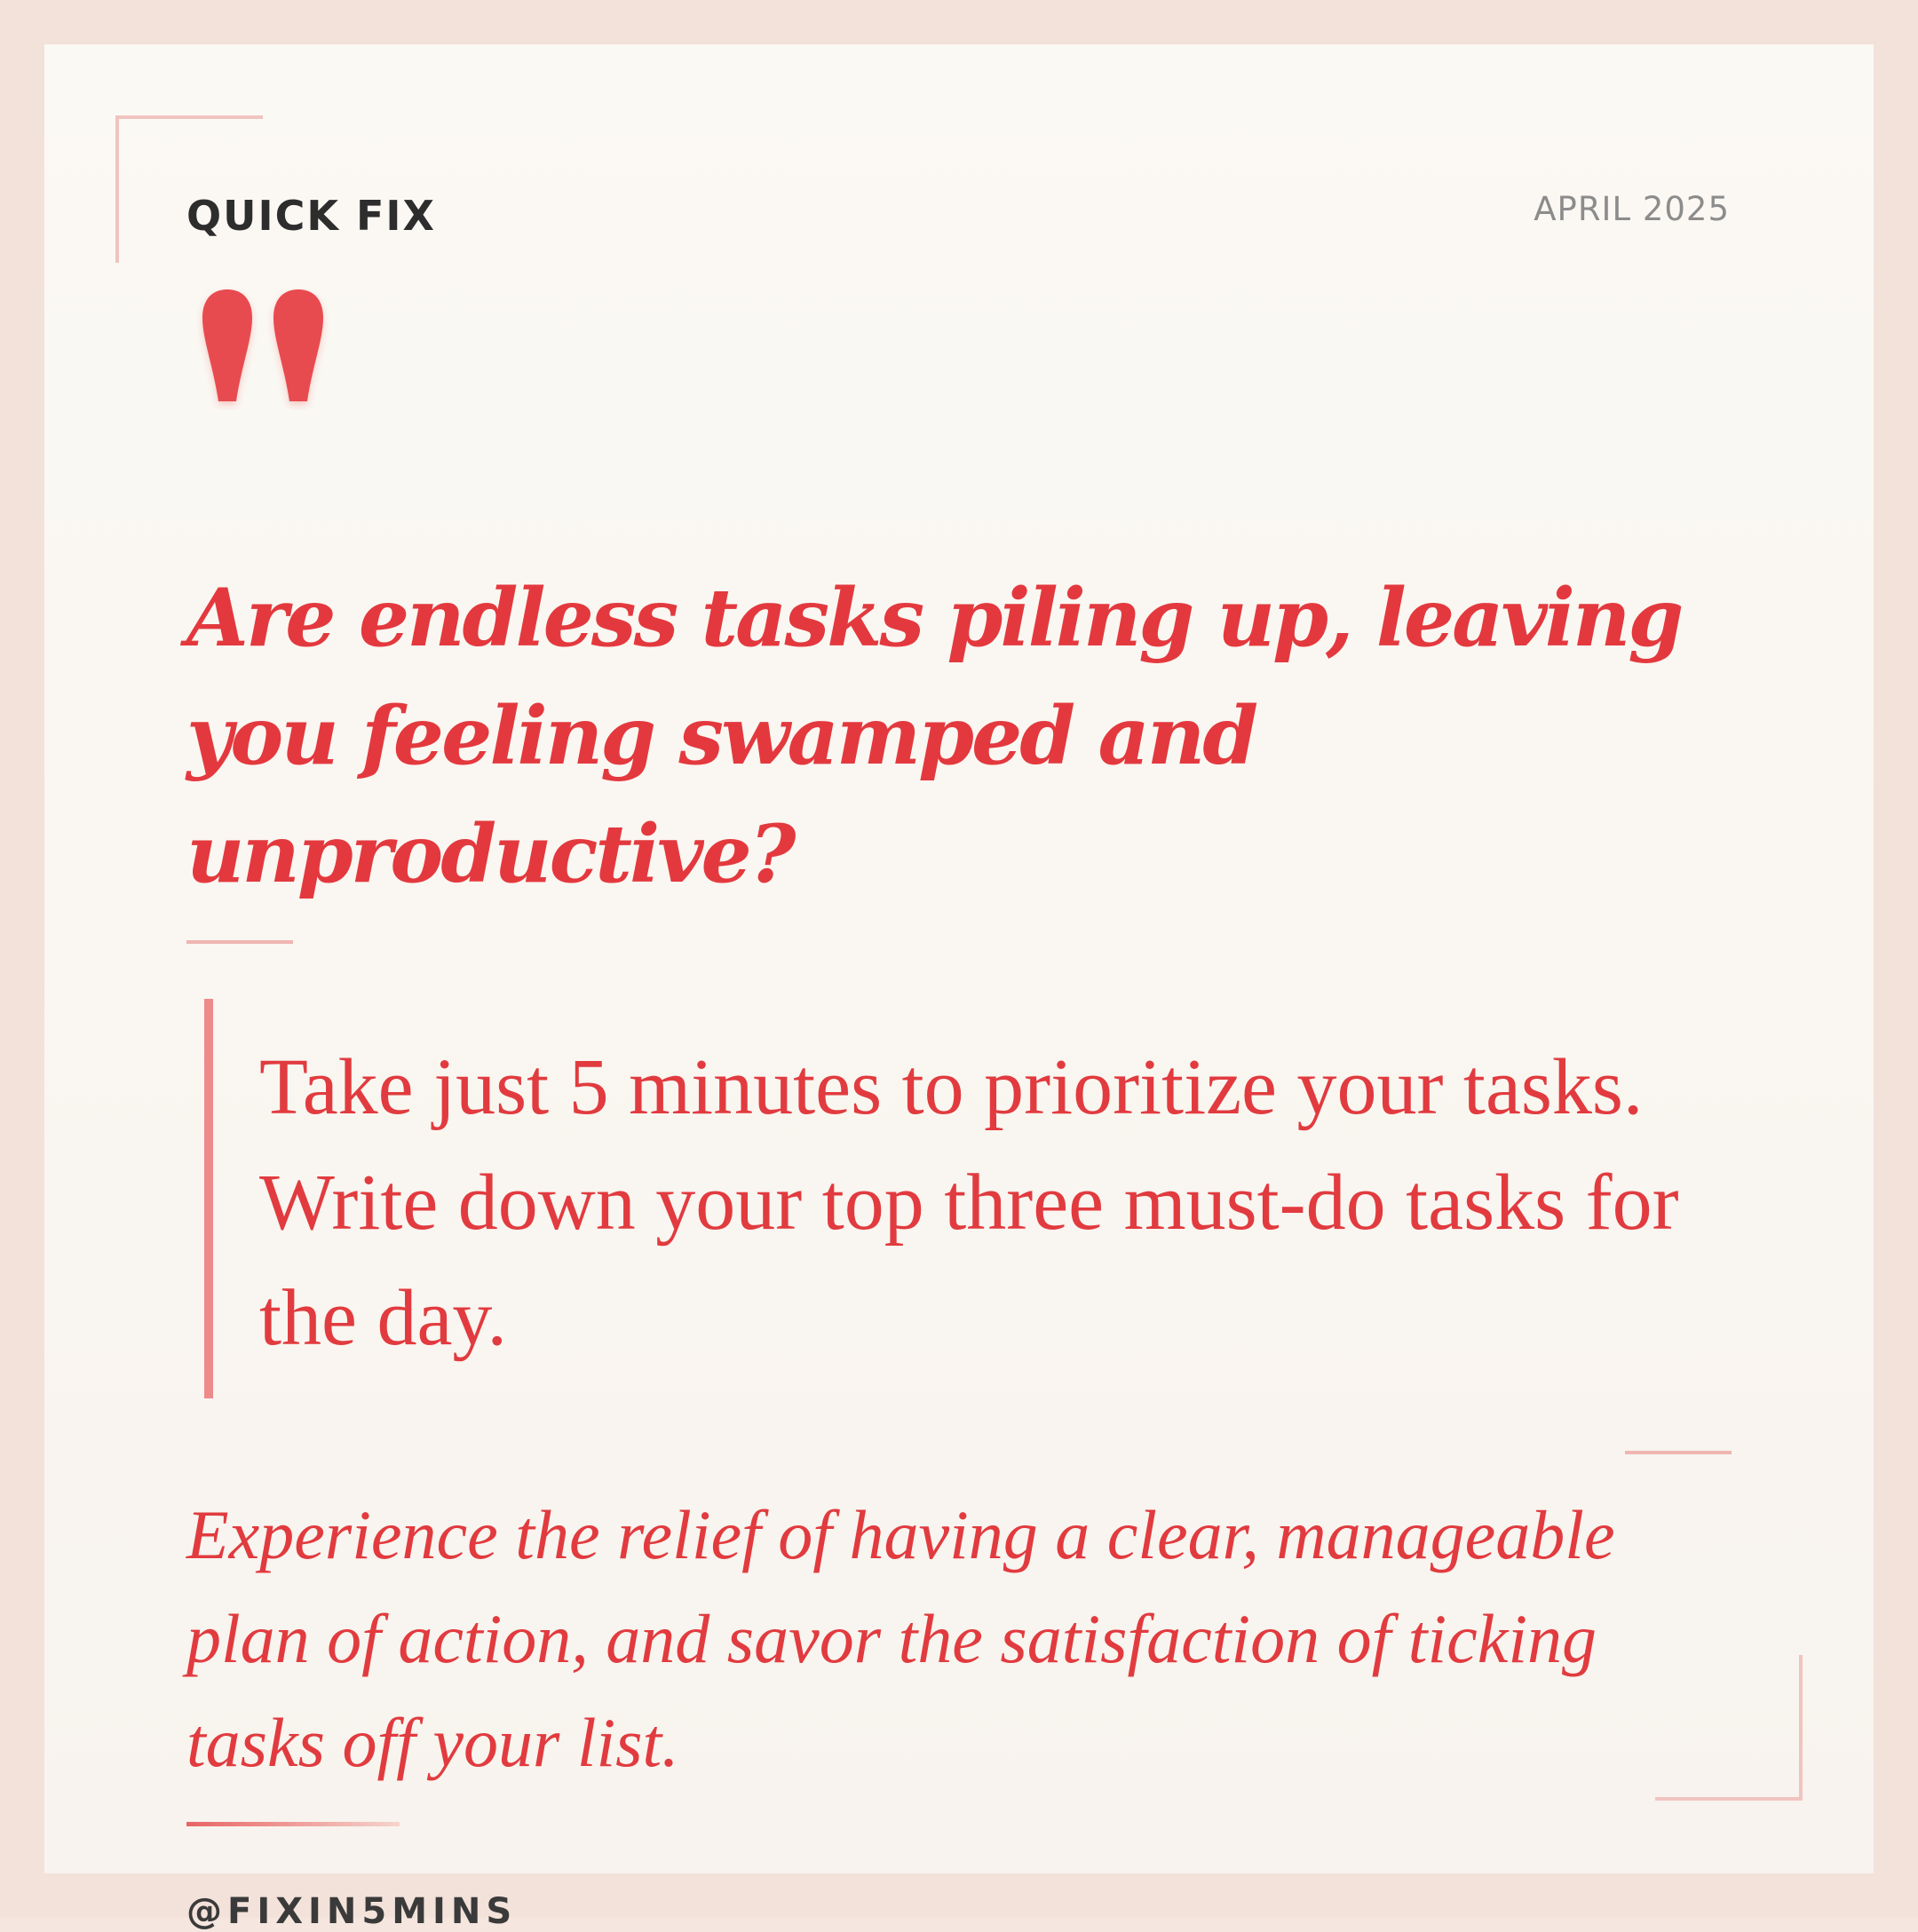 This screenshot has height=1932, width=1918. Describe the element at coordinates (293, 1824) in the screenshot. I see `divider-gradient` at that location.